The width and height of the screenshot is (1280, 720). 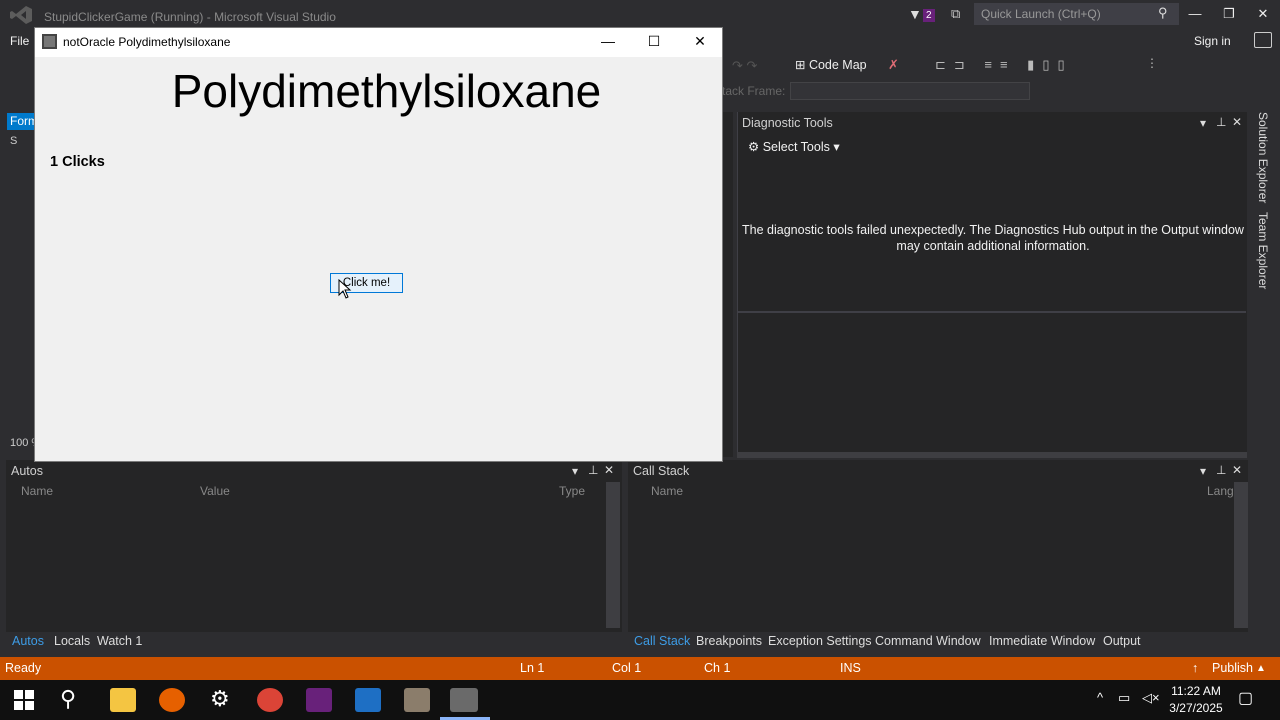 What do you see at coordinates (147, 42) in the screenshot?
I see `app-window-title: notOracle Polydimethylsiloxane` at bounding box center [147, 42].